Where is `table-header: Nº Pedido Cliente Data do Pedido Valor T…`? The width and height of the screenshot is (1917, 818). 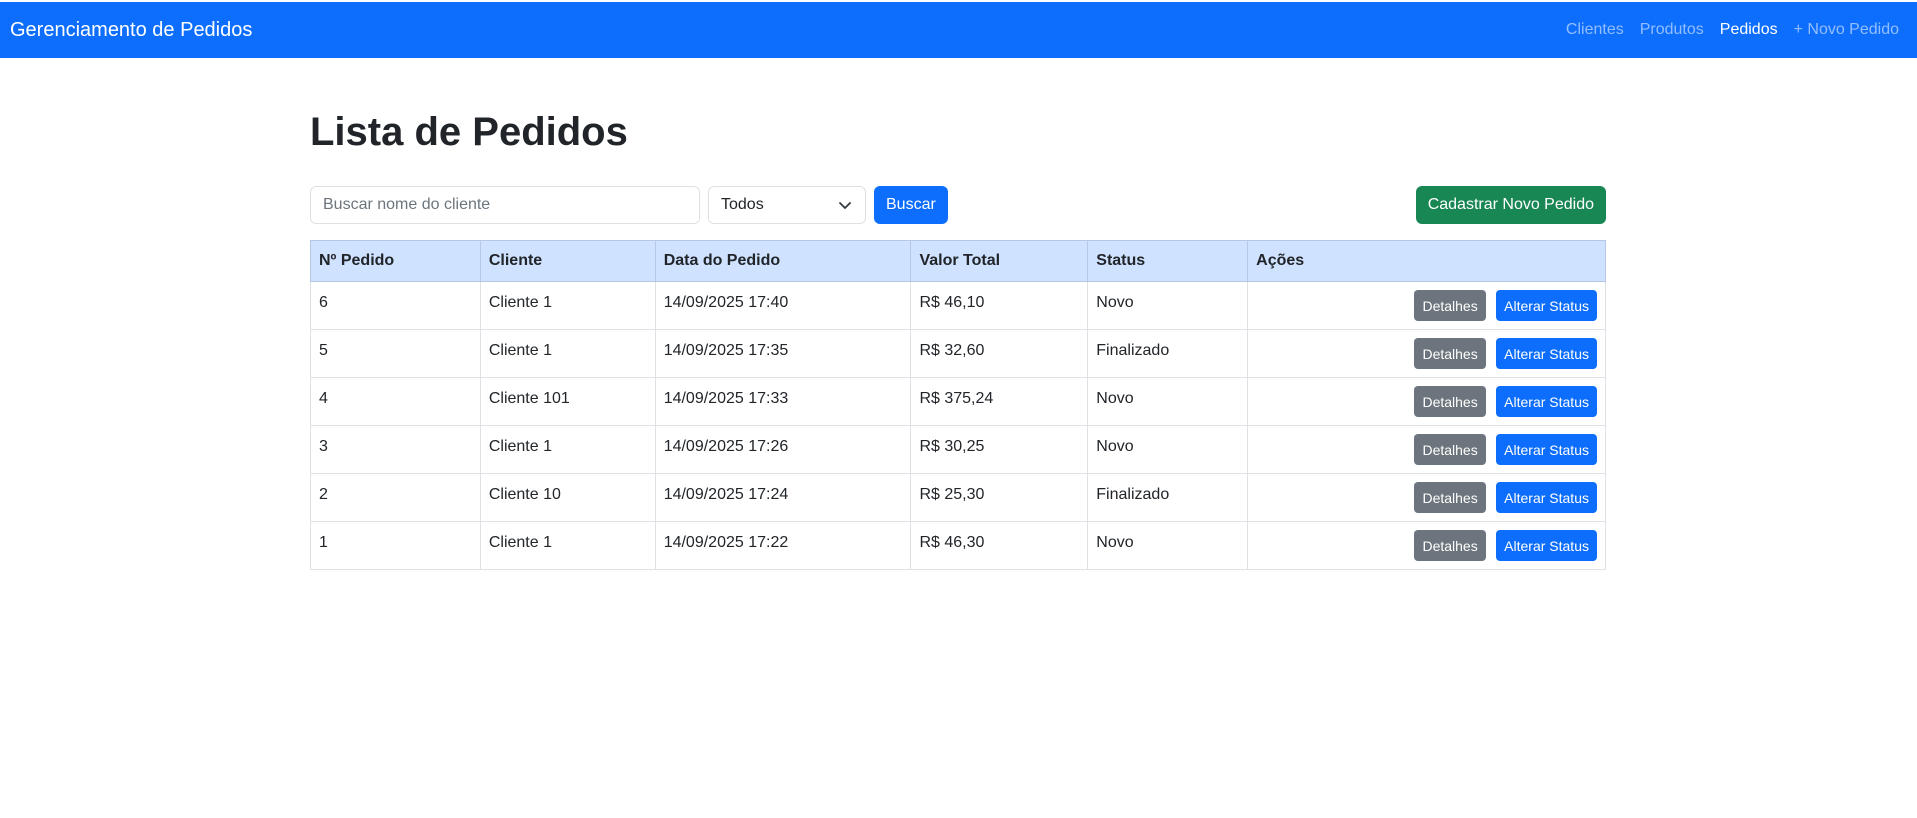 table-header: Nº Pedido Cliente Data do Pedido Valor T… is located at coordinates (958, 261).